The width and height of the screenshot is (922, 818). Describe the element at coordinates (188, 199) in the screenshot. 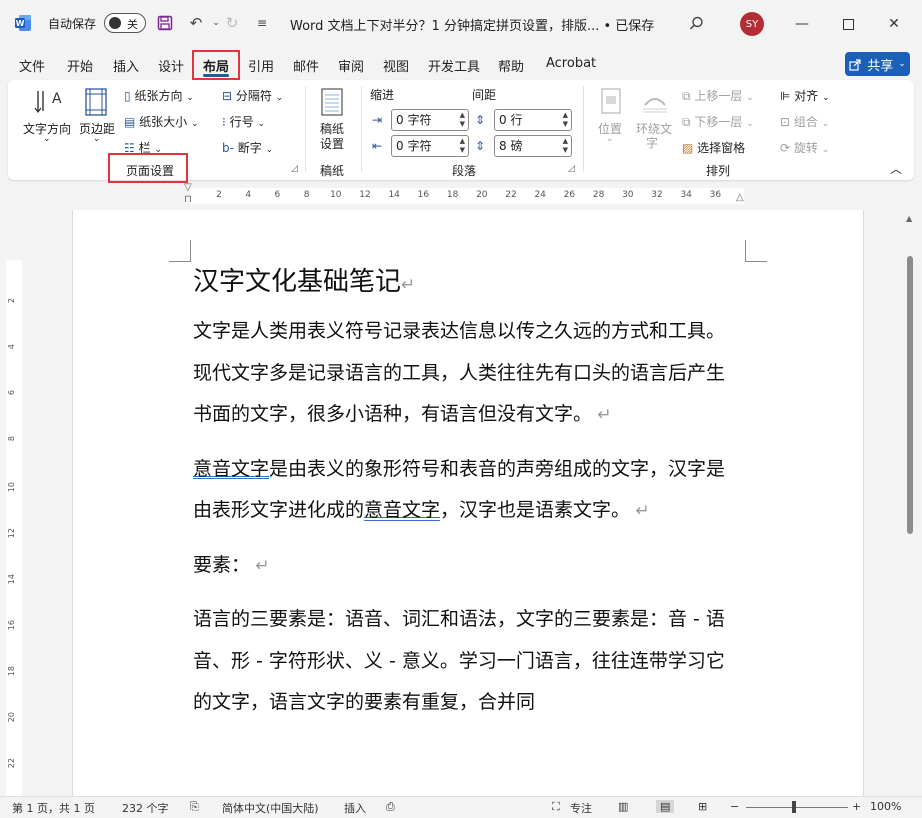

I see `hanging-indent-marker-icon: ⊓` at that location.